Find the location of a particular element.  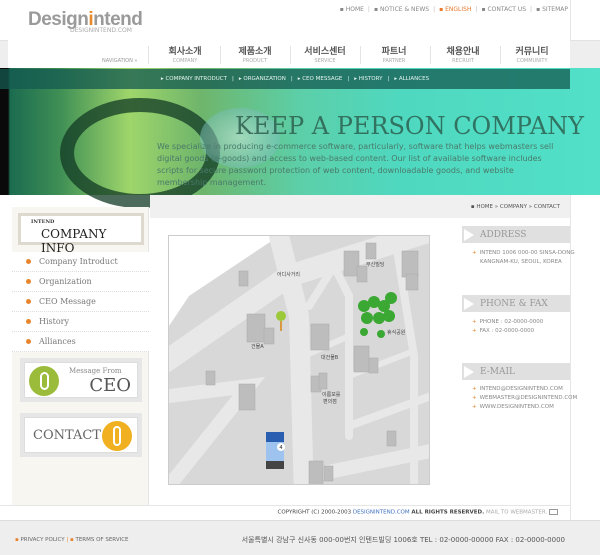

phone-fax-text: + PHONE : 02-0000-0000 + FAX : 02-0000-0000 is located at coordinates (508, 326).